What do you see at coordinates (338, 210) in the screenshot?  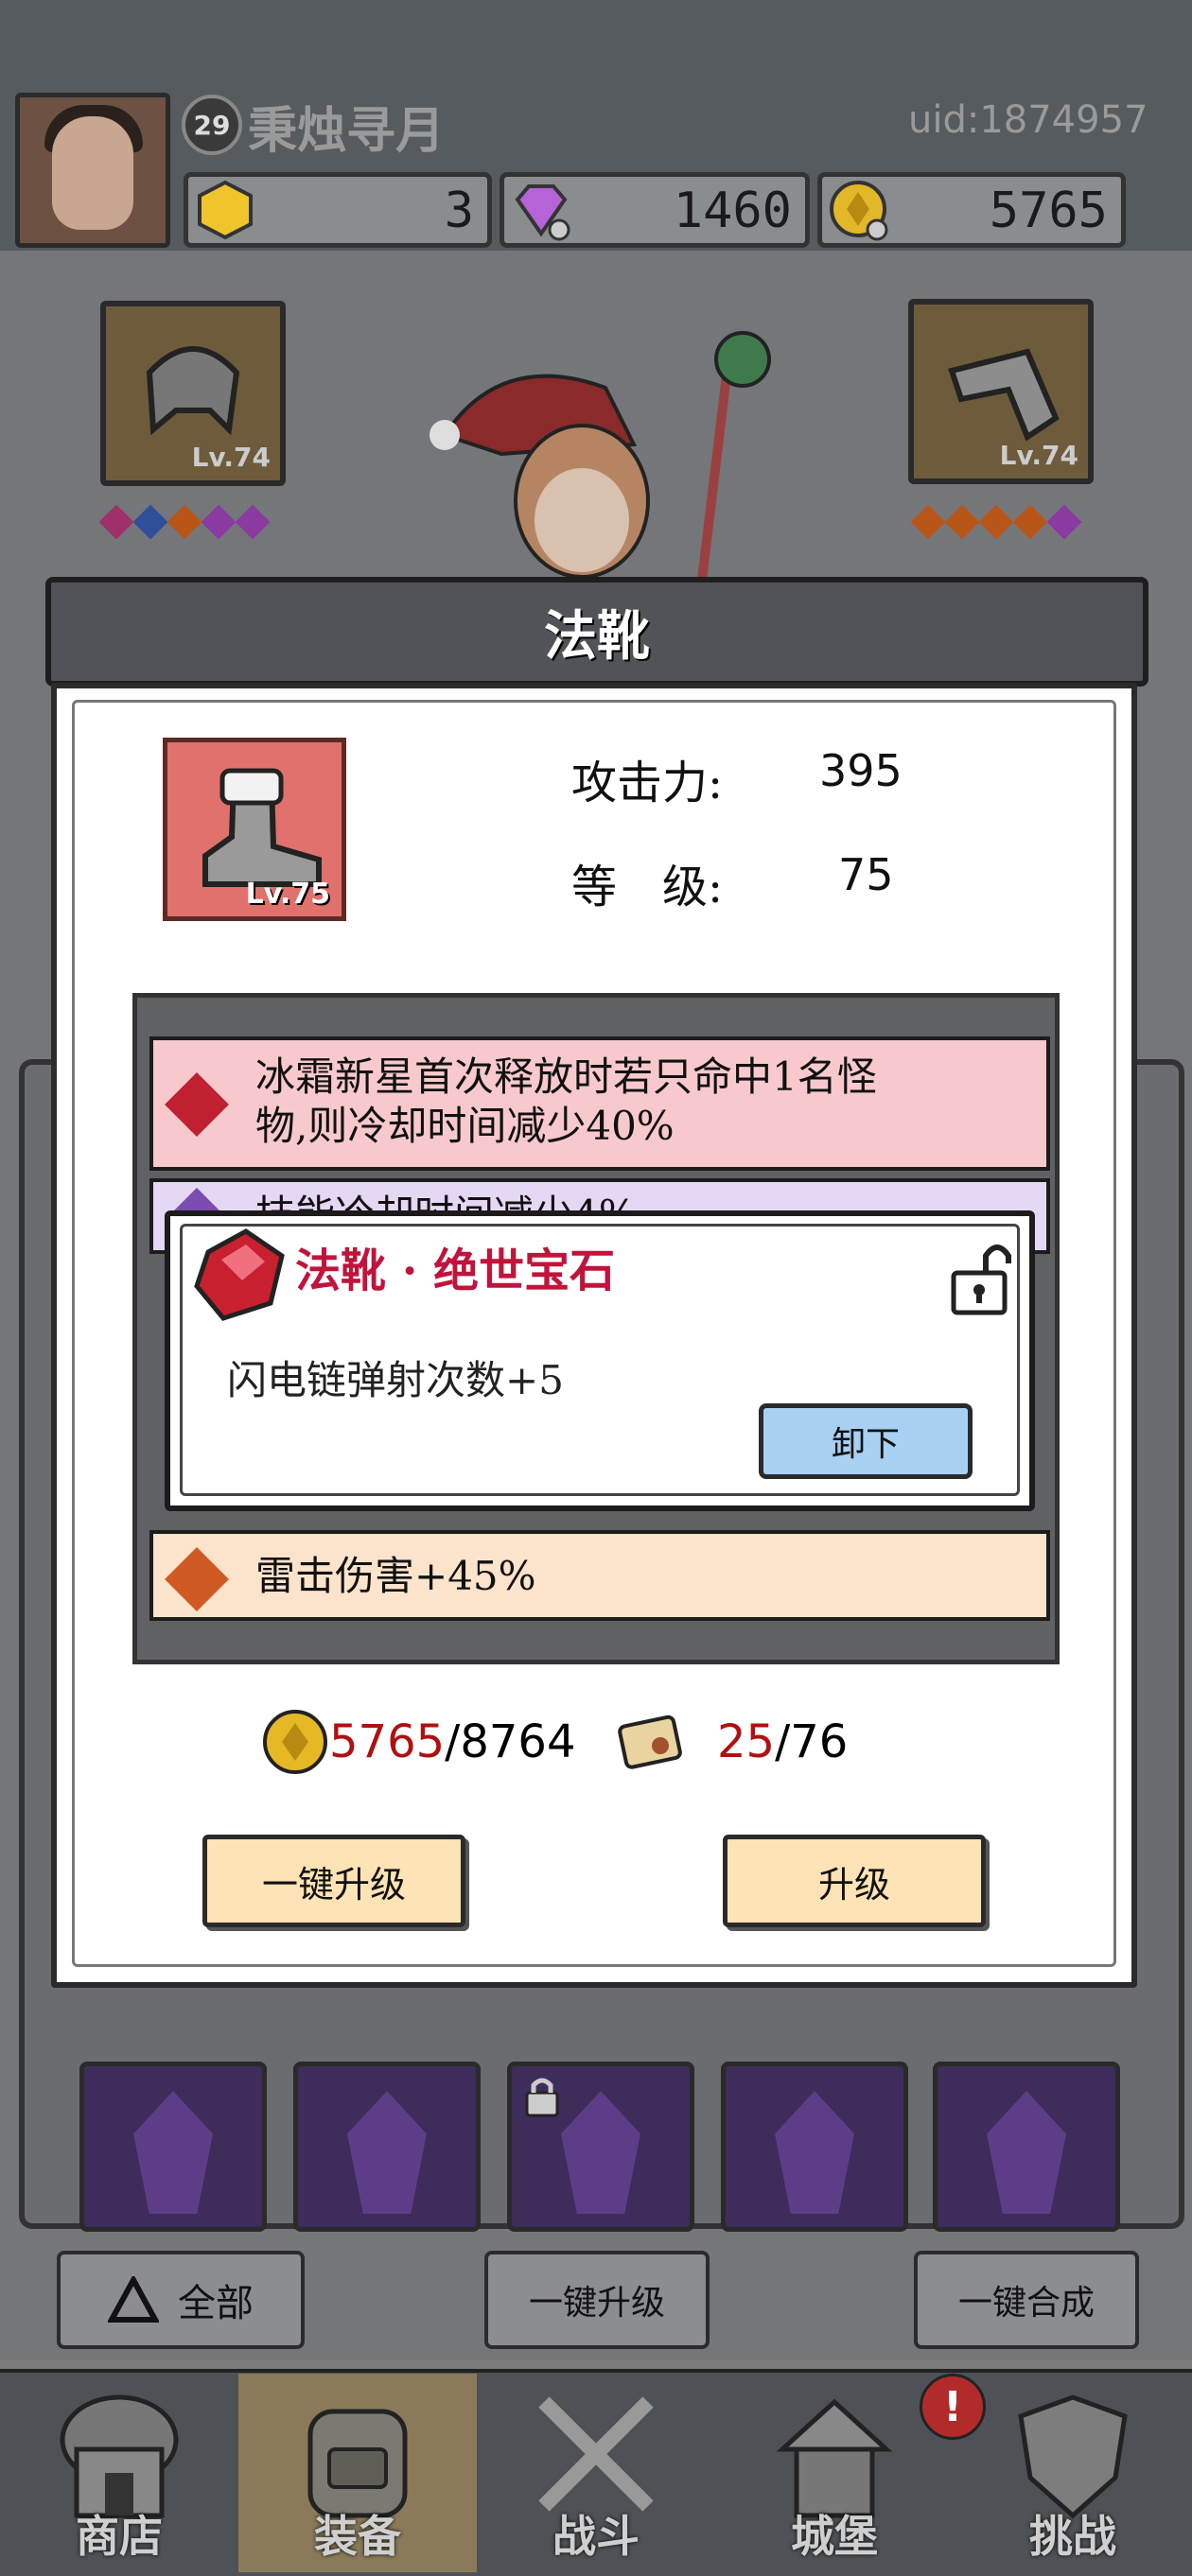 I see `currency-gold-gem: 3` at bounding box center [338, 210].